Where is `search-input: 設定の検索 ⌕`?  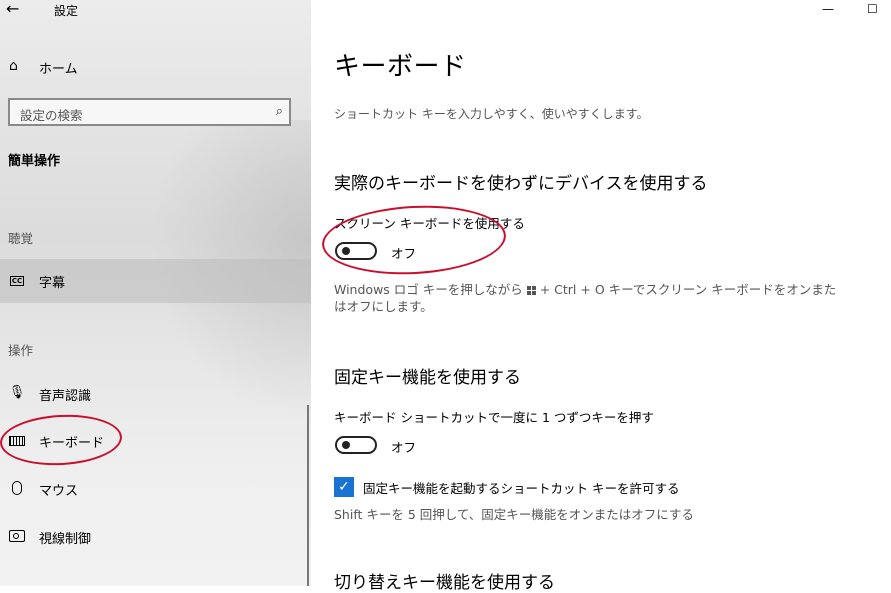 search-input: 設定の検索 ⌕ is located at coordinates (149, 112).